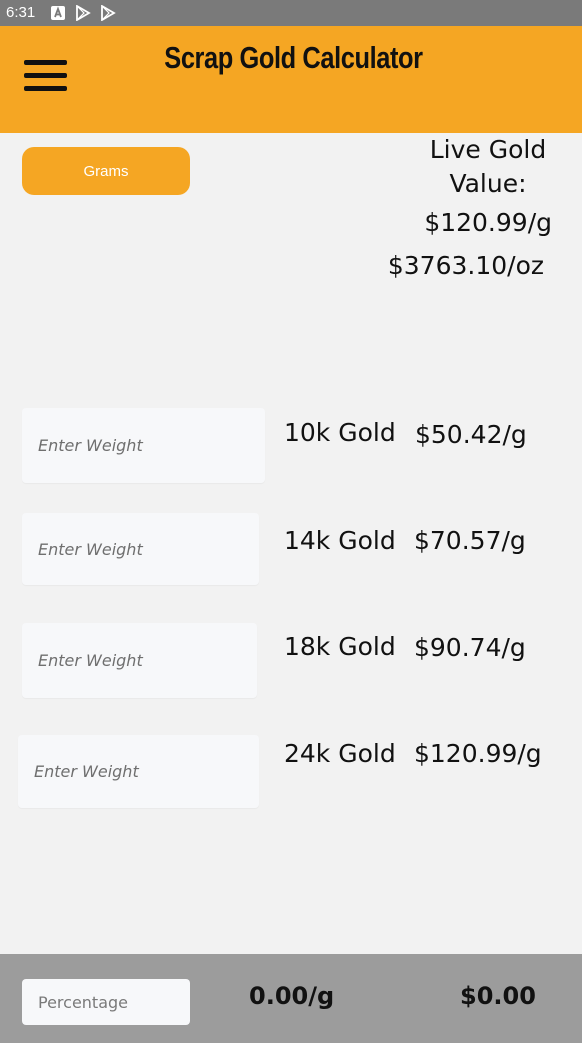 The image size is (582, 1043). I want to click on live-price-per-ounce: $3763.10/oz, so click(465, 265).